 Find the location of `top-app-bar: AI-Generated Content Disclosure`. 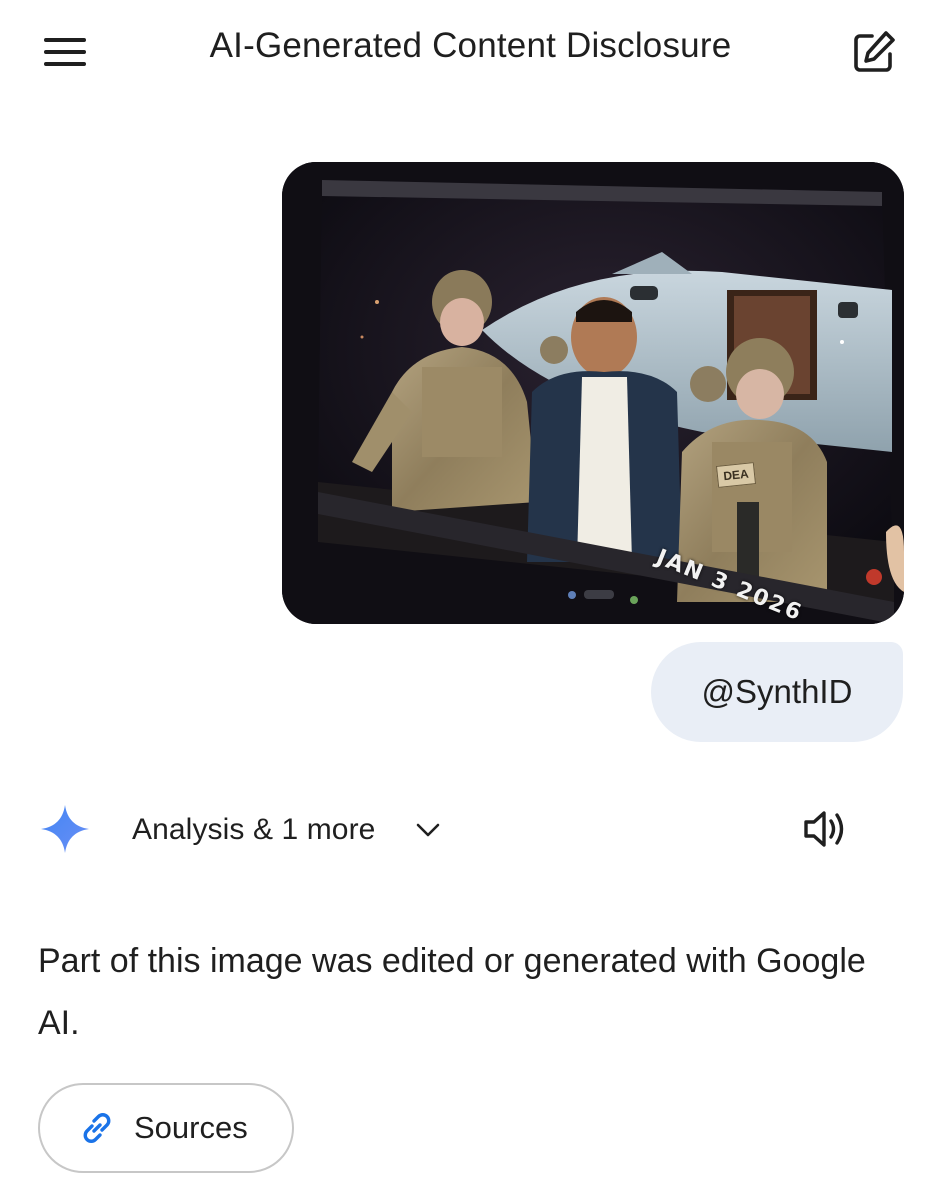

top-app-bar: AI-Generated Content Disclosure is located at coordinates (470, 52).